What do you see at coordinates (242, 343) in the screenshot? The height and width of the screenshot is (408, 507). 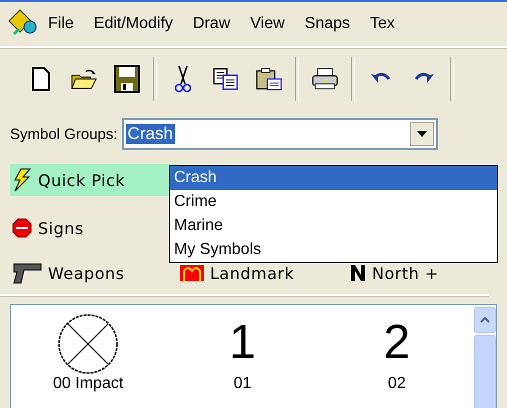 I see `symbol-glyph: 1` at bounding box center [242, 343].